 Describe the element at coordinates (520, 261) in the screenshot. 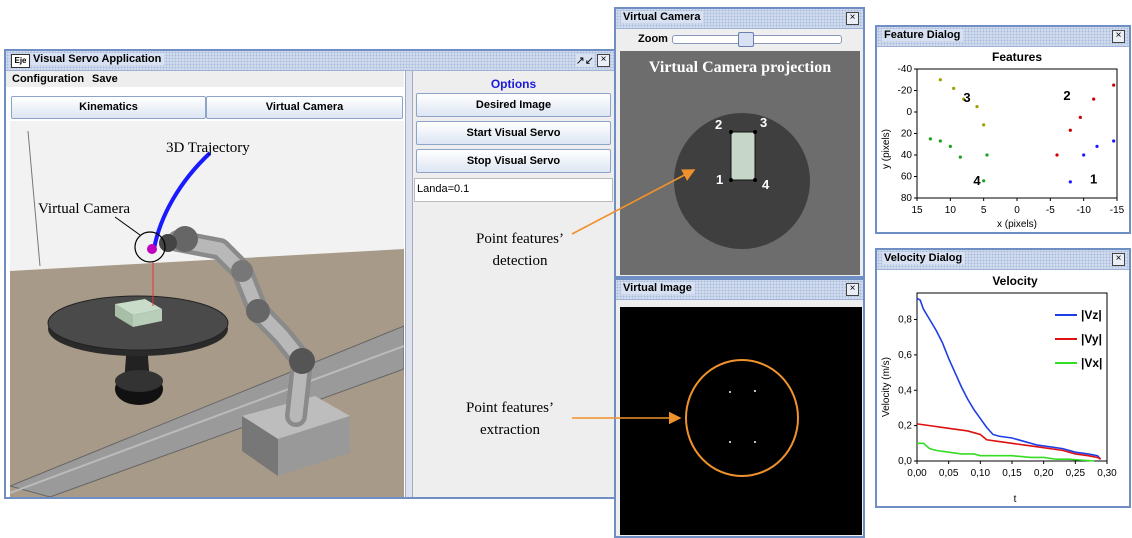

I see `annotation-detection-line2: detection` at that location.